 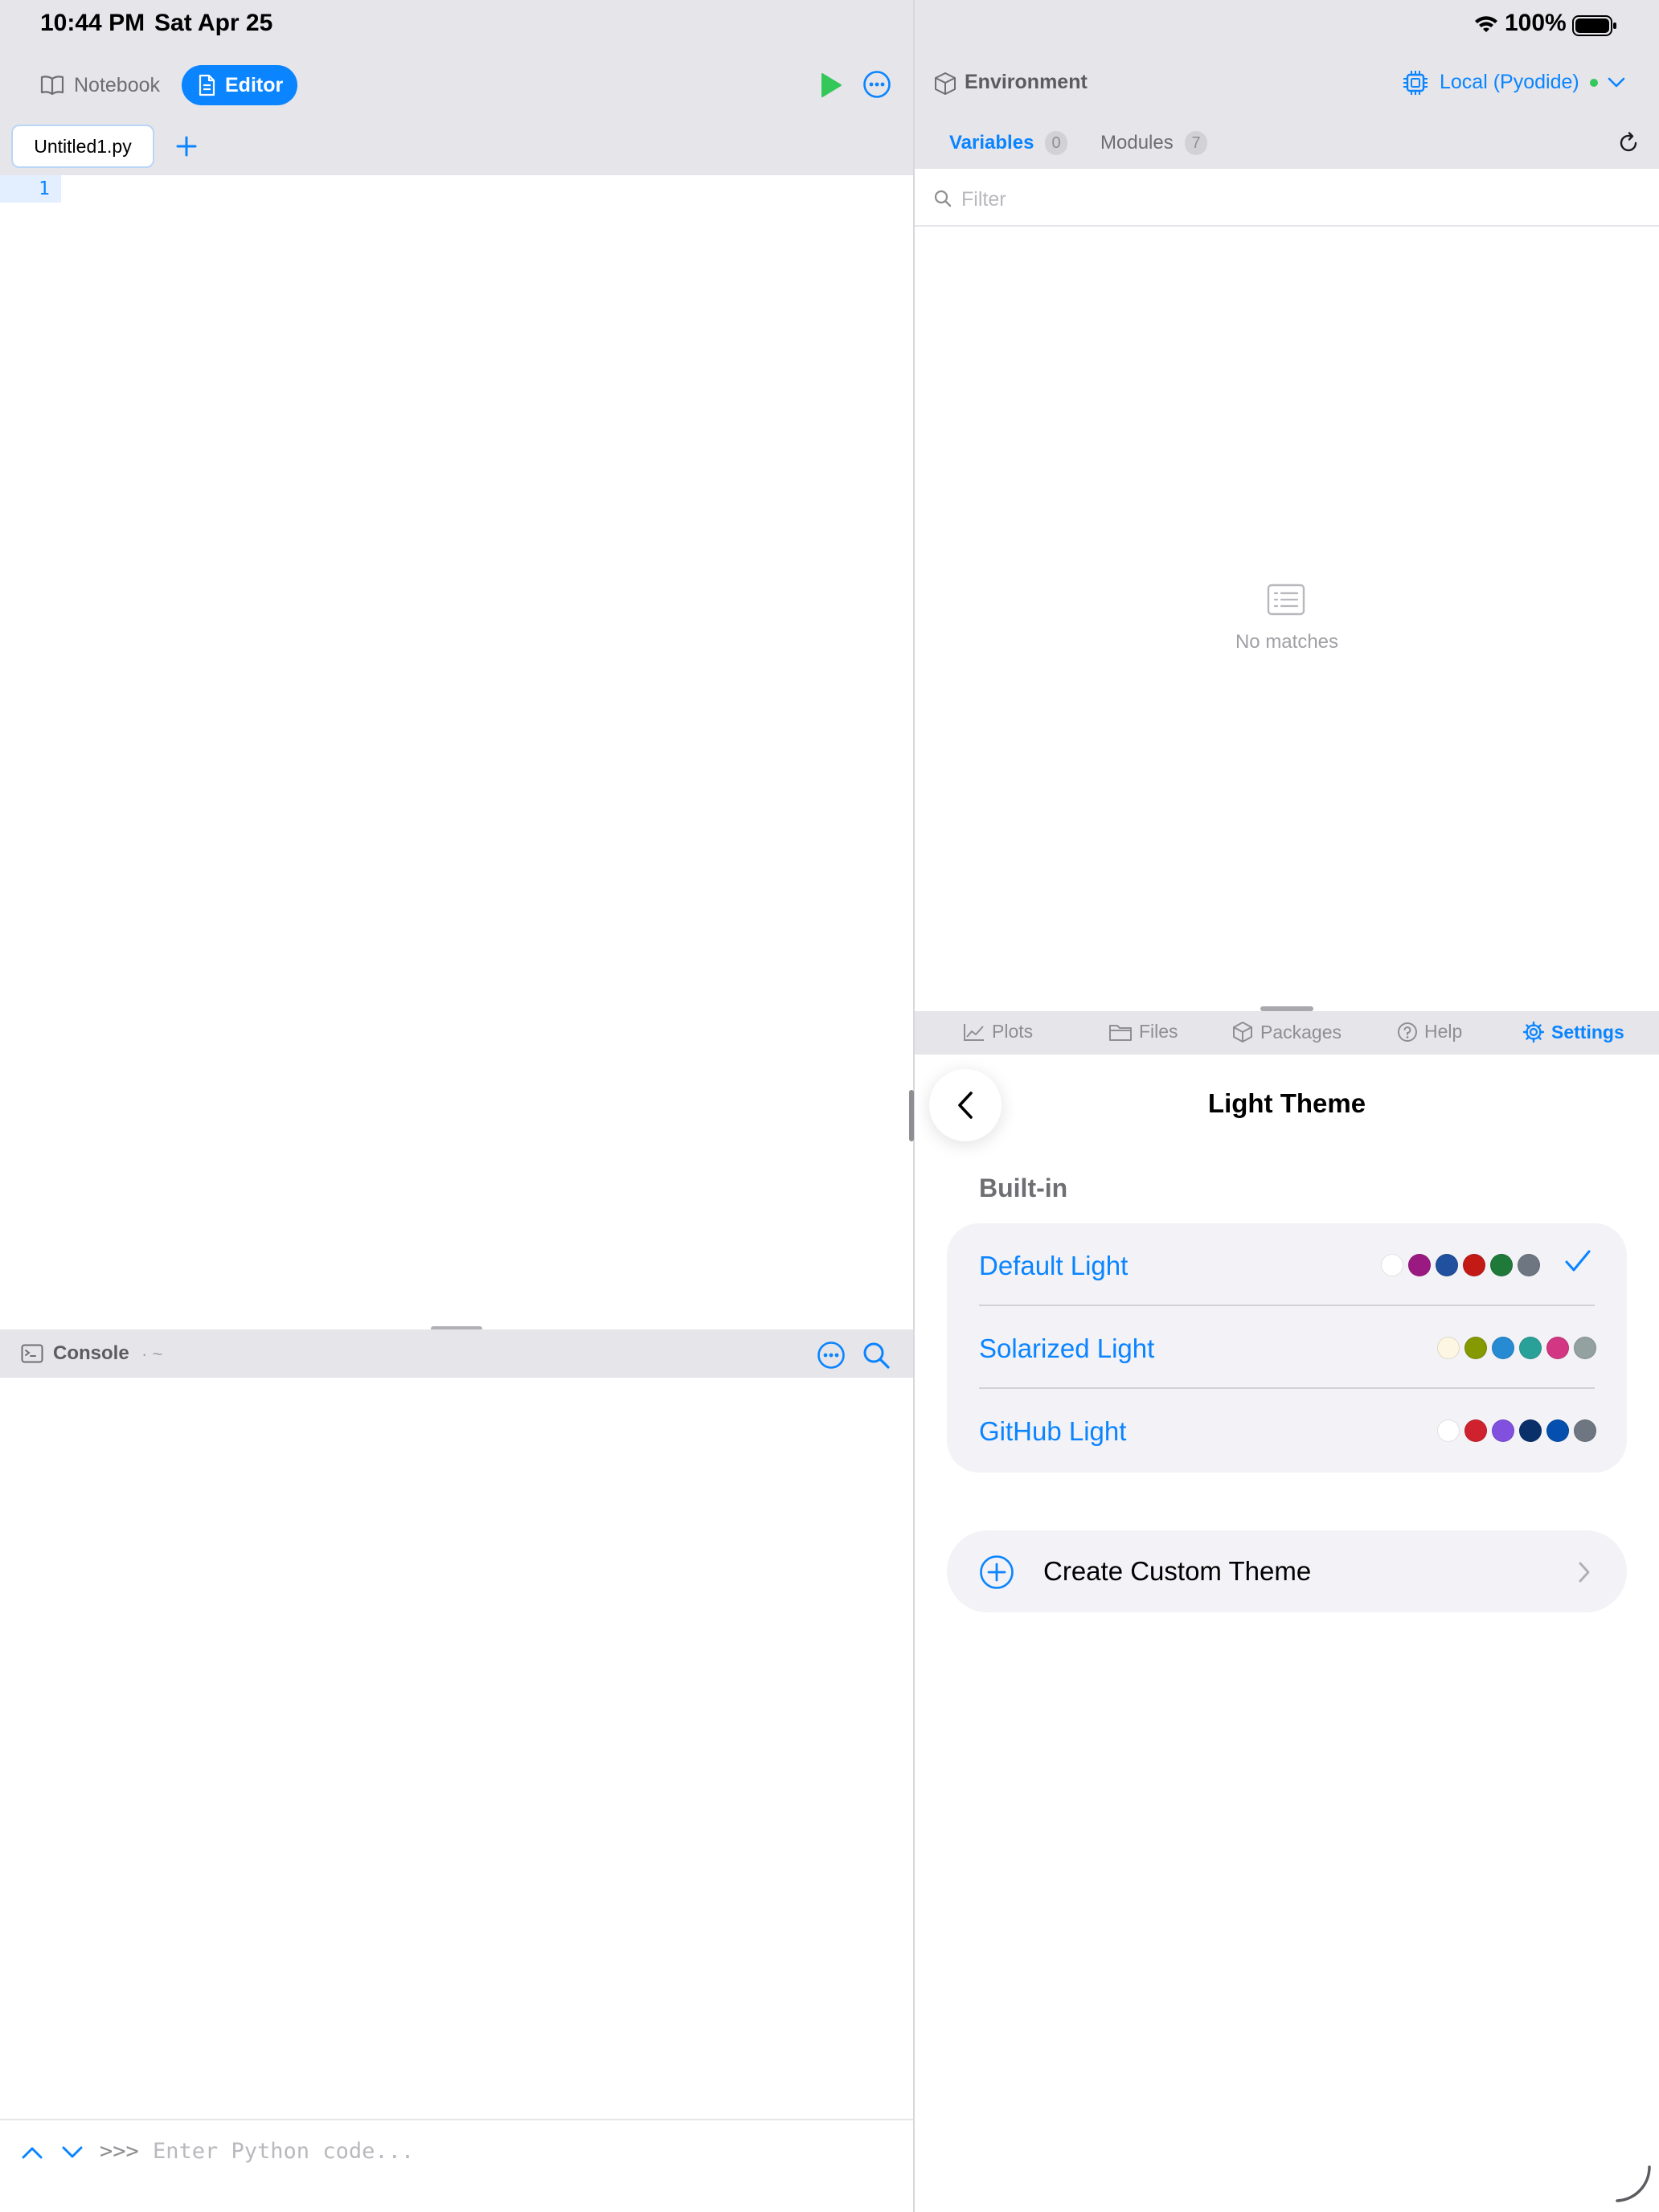 I want to click on theme-row-default-light: Default Light, so click(x=1287, y=1264).